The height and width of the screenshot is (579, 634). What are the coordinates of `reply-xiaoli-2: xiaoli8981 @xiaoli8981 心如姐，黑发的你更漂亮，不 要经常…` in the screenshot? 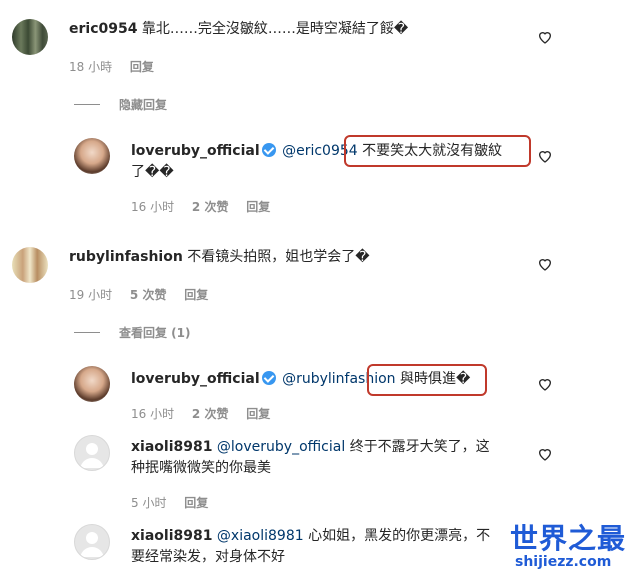 It's located at (331, 547).